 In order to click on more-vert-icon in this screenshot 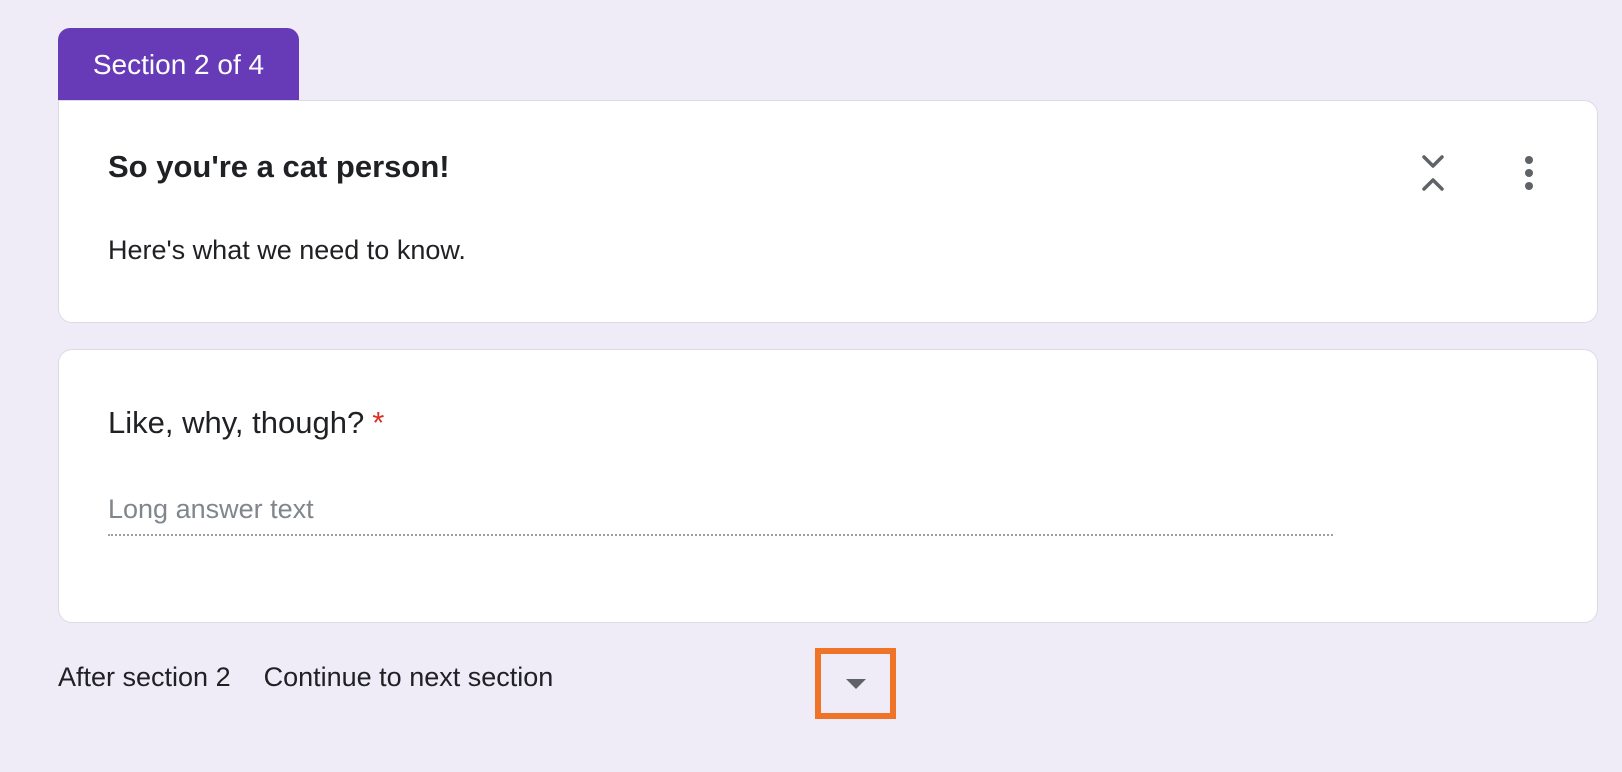, I will do `click(1529, 173)`.